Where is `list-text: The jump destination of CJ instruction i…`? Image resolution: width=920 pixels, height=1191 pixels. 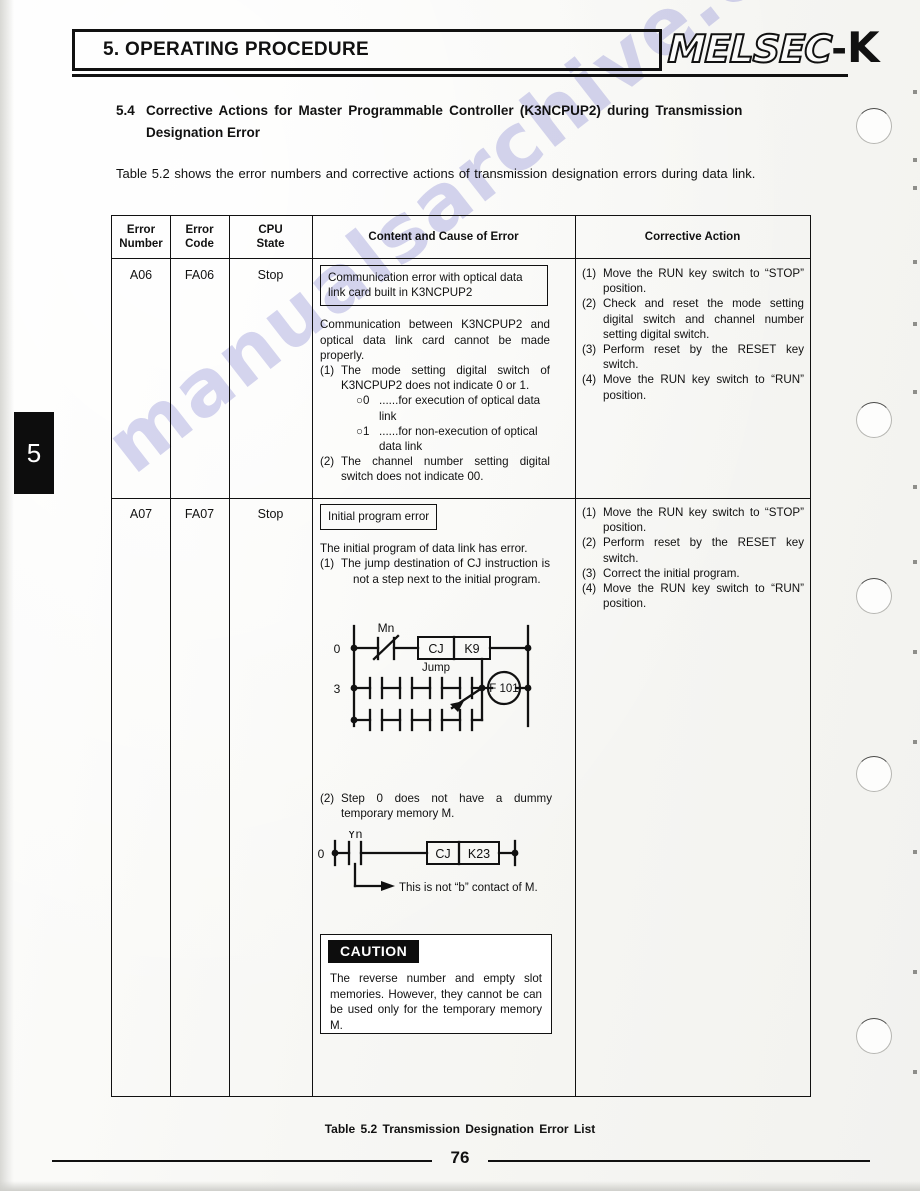 list-text: The jump destination of CJ instruction i… is located at coordinates (445, 571).